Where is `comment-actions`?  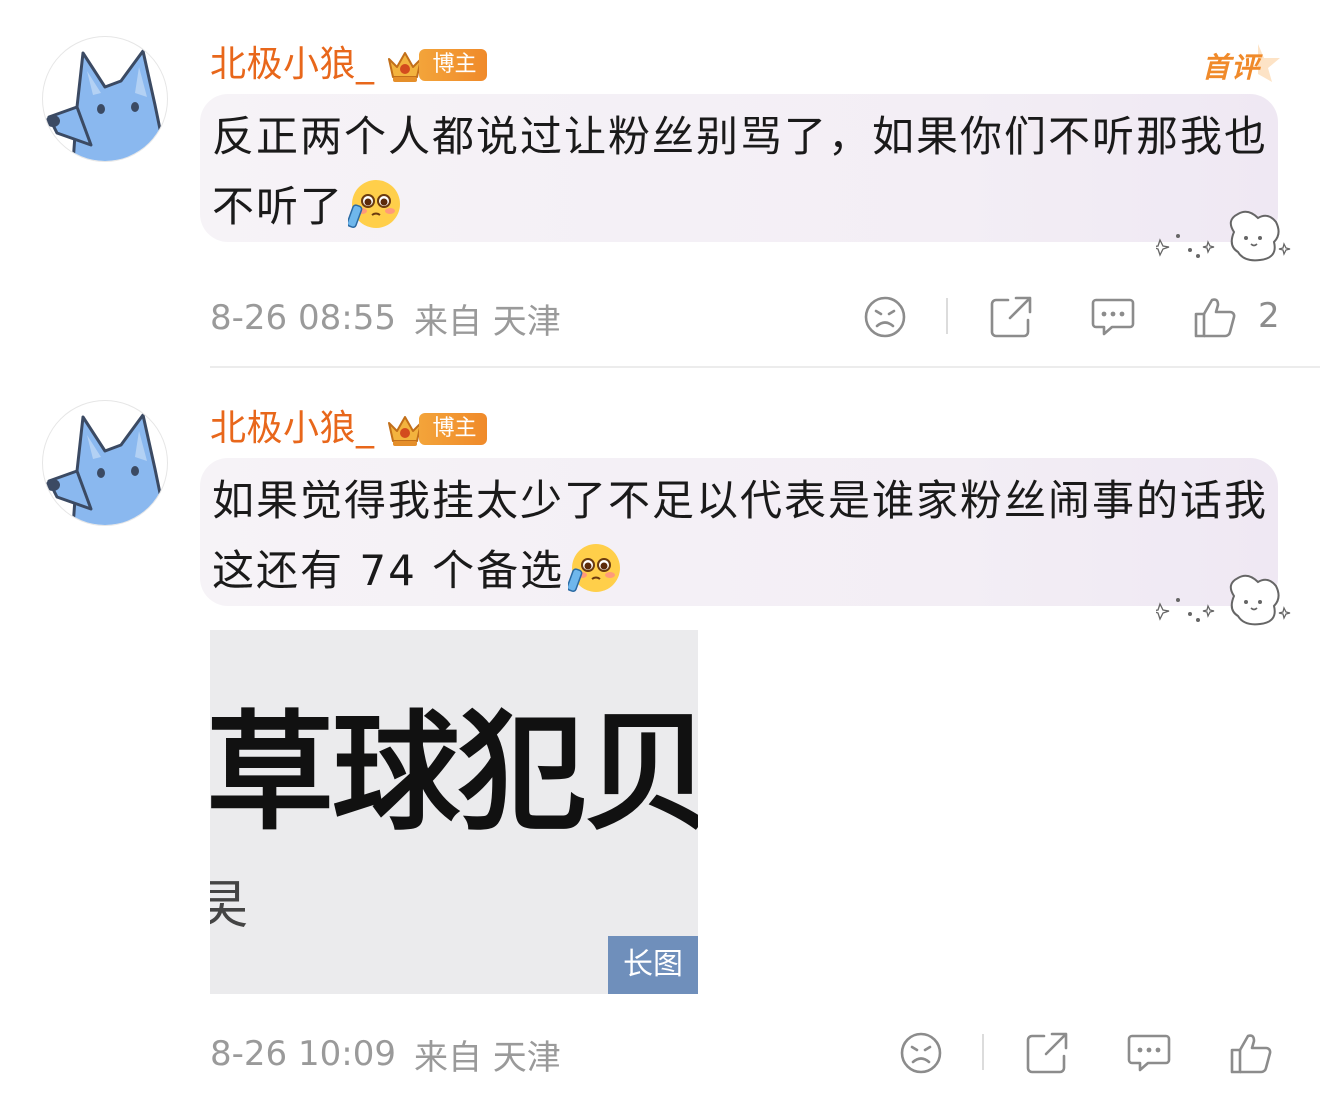 comment-actions is located at coordinates (1090, 1053).